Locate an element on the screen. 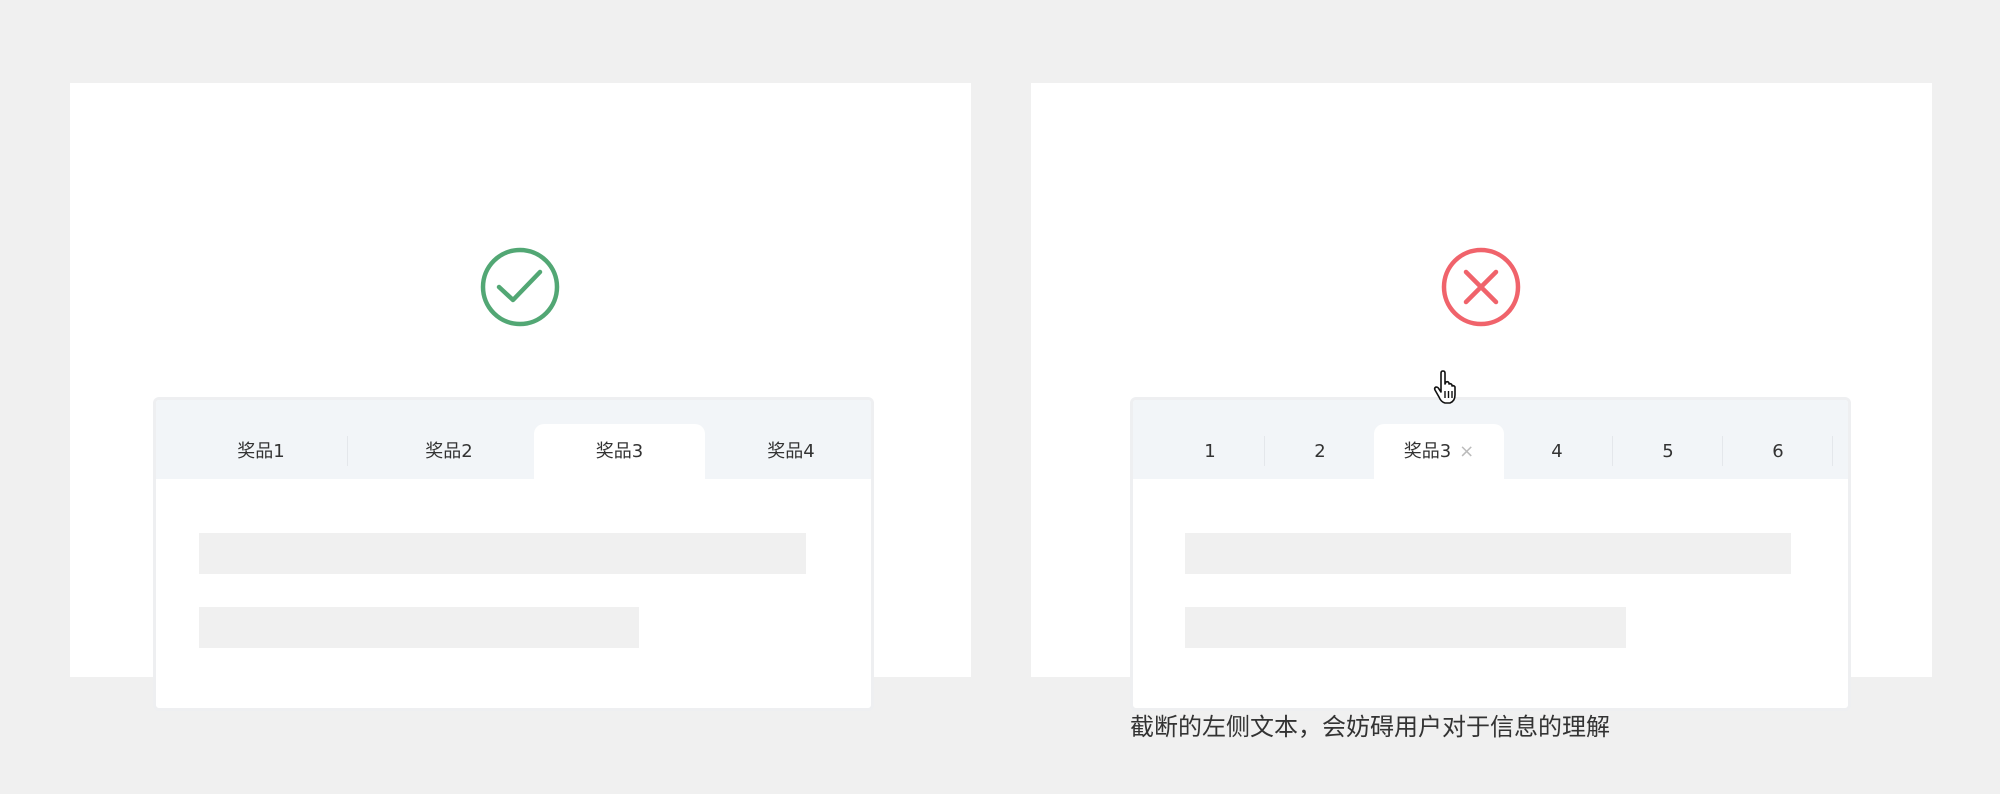 The image size is (2000, 794). tabs-card: 1 2 奖品3 × 4 5 6 is located at coordinates (1490, 554).